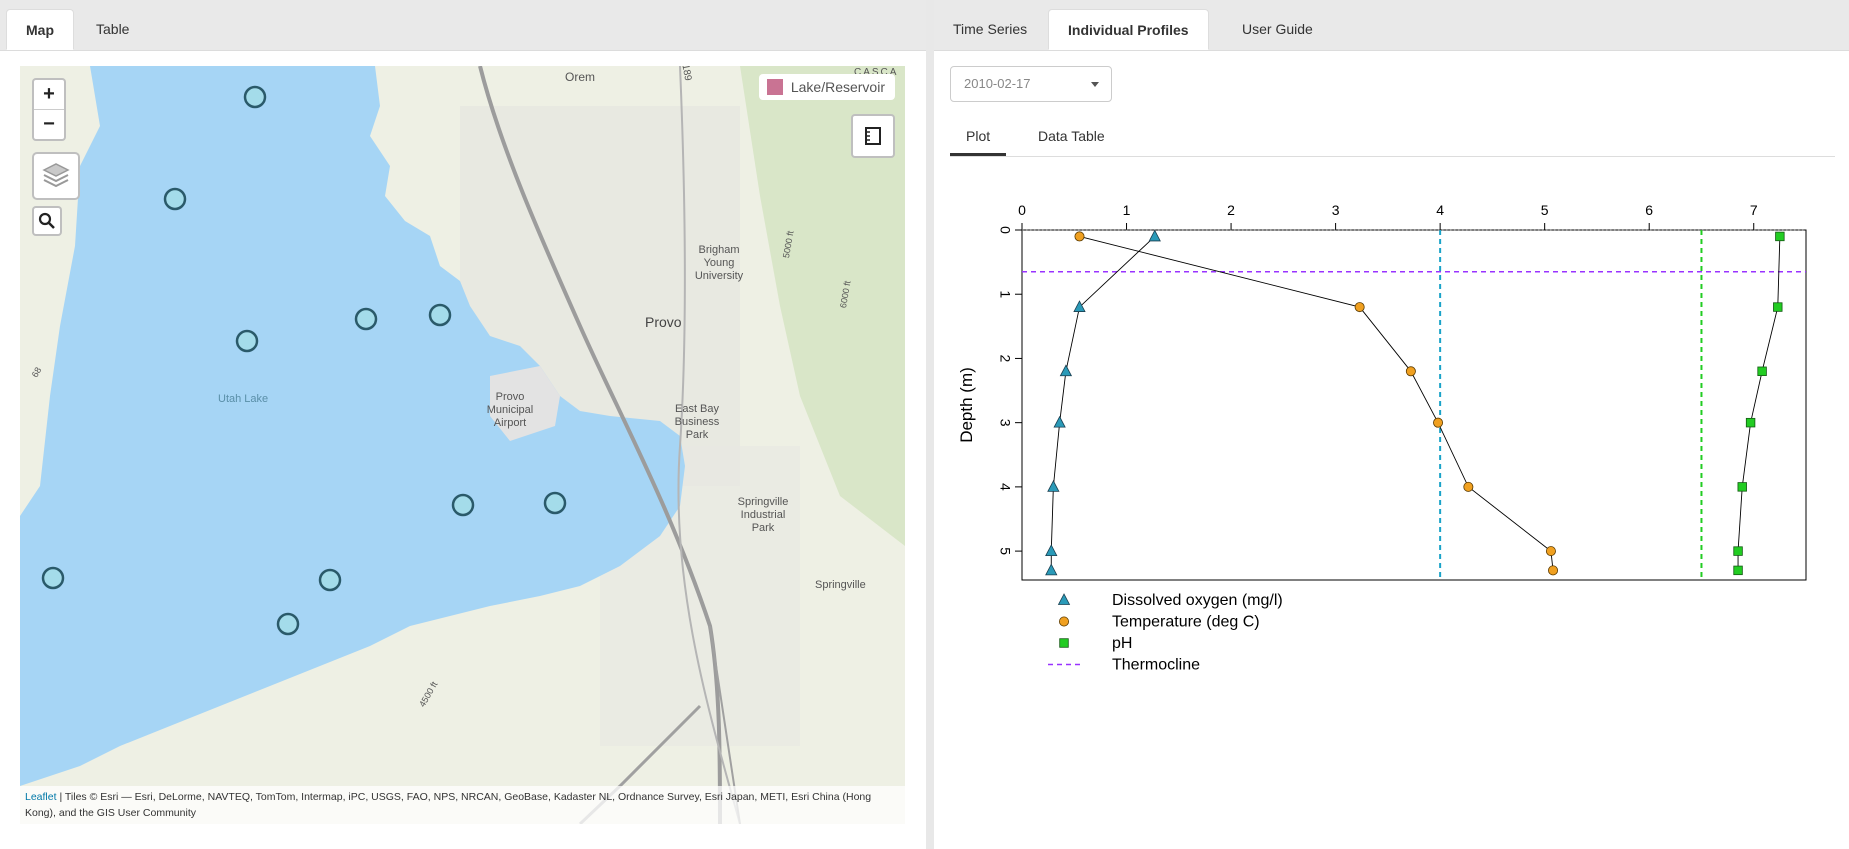 Image resolution: width=1849 pixels, height=849 pixels. I want to click on y-tick-label: 2, so click(1005, 359).